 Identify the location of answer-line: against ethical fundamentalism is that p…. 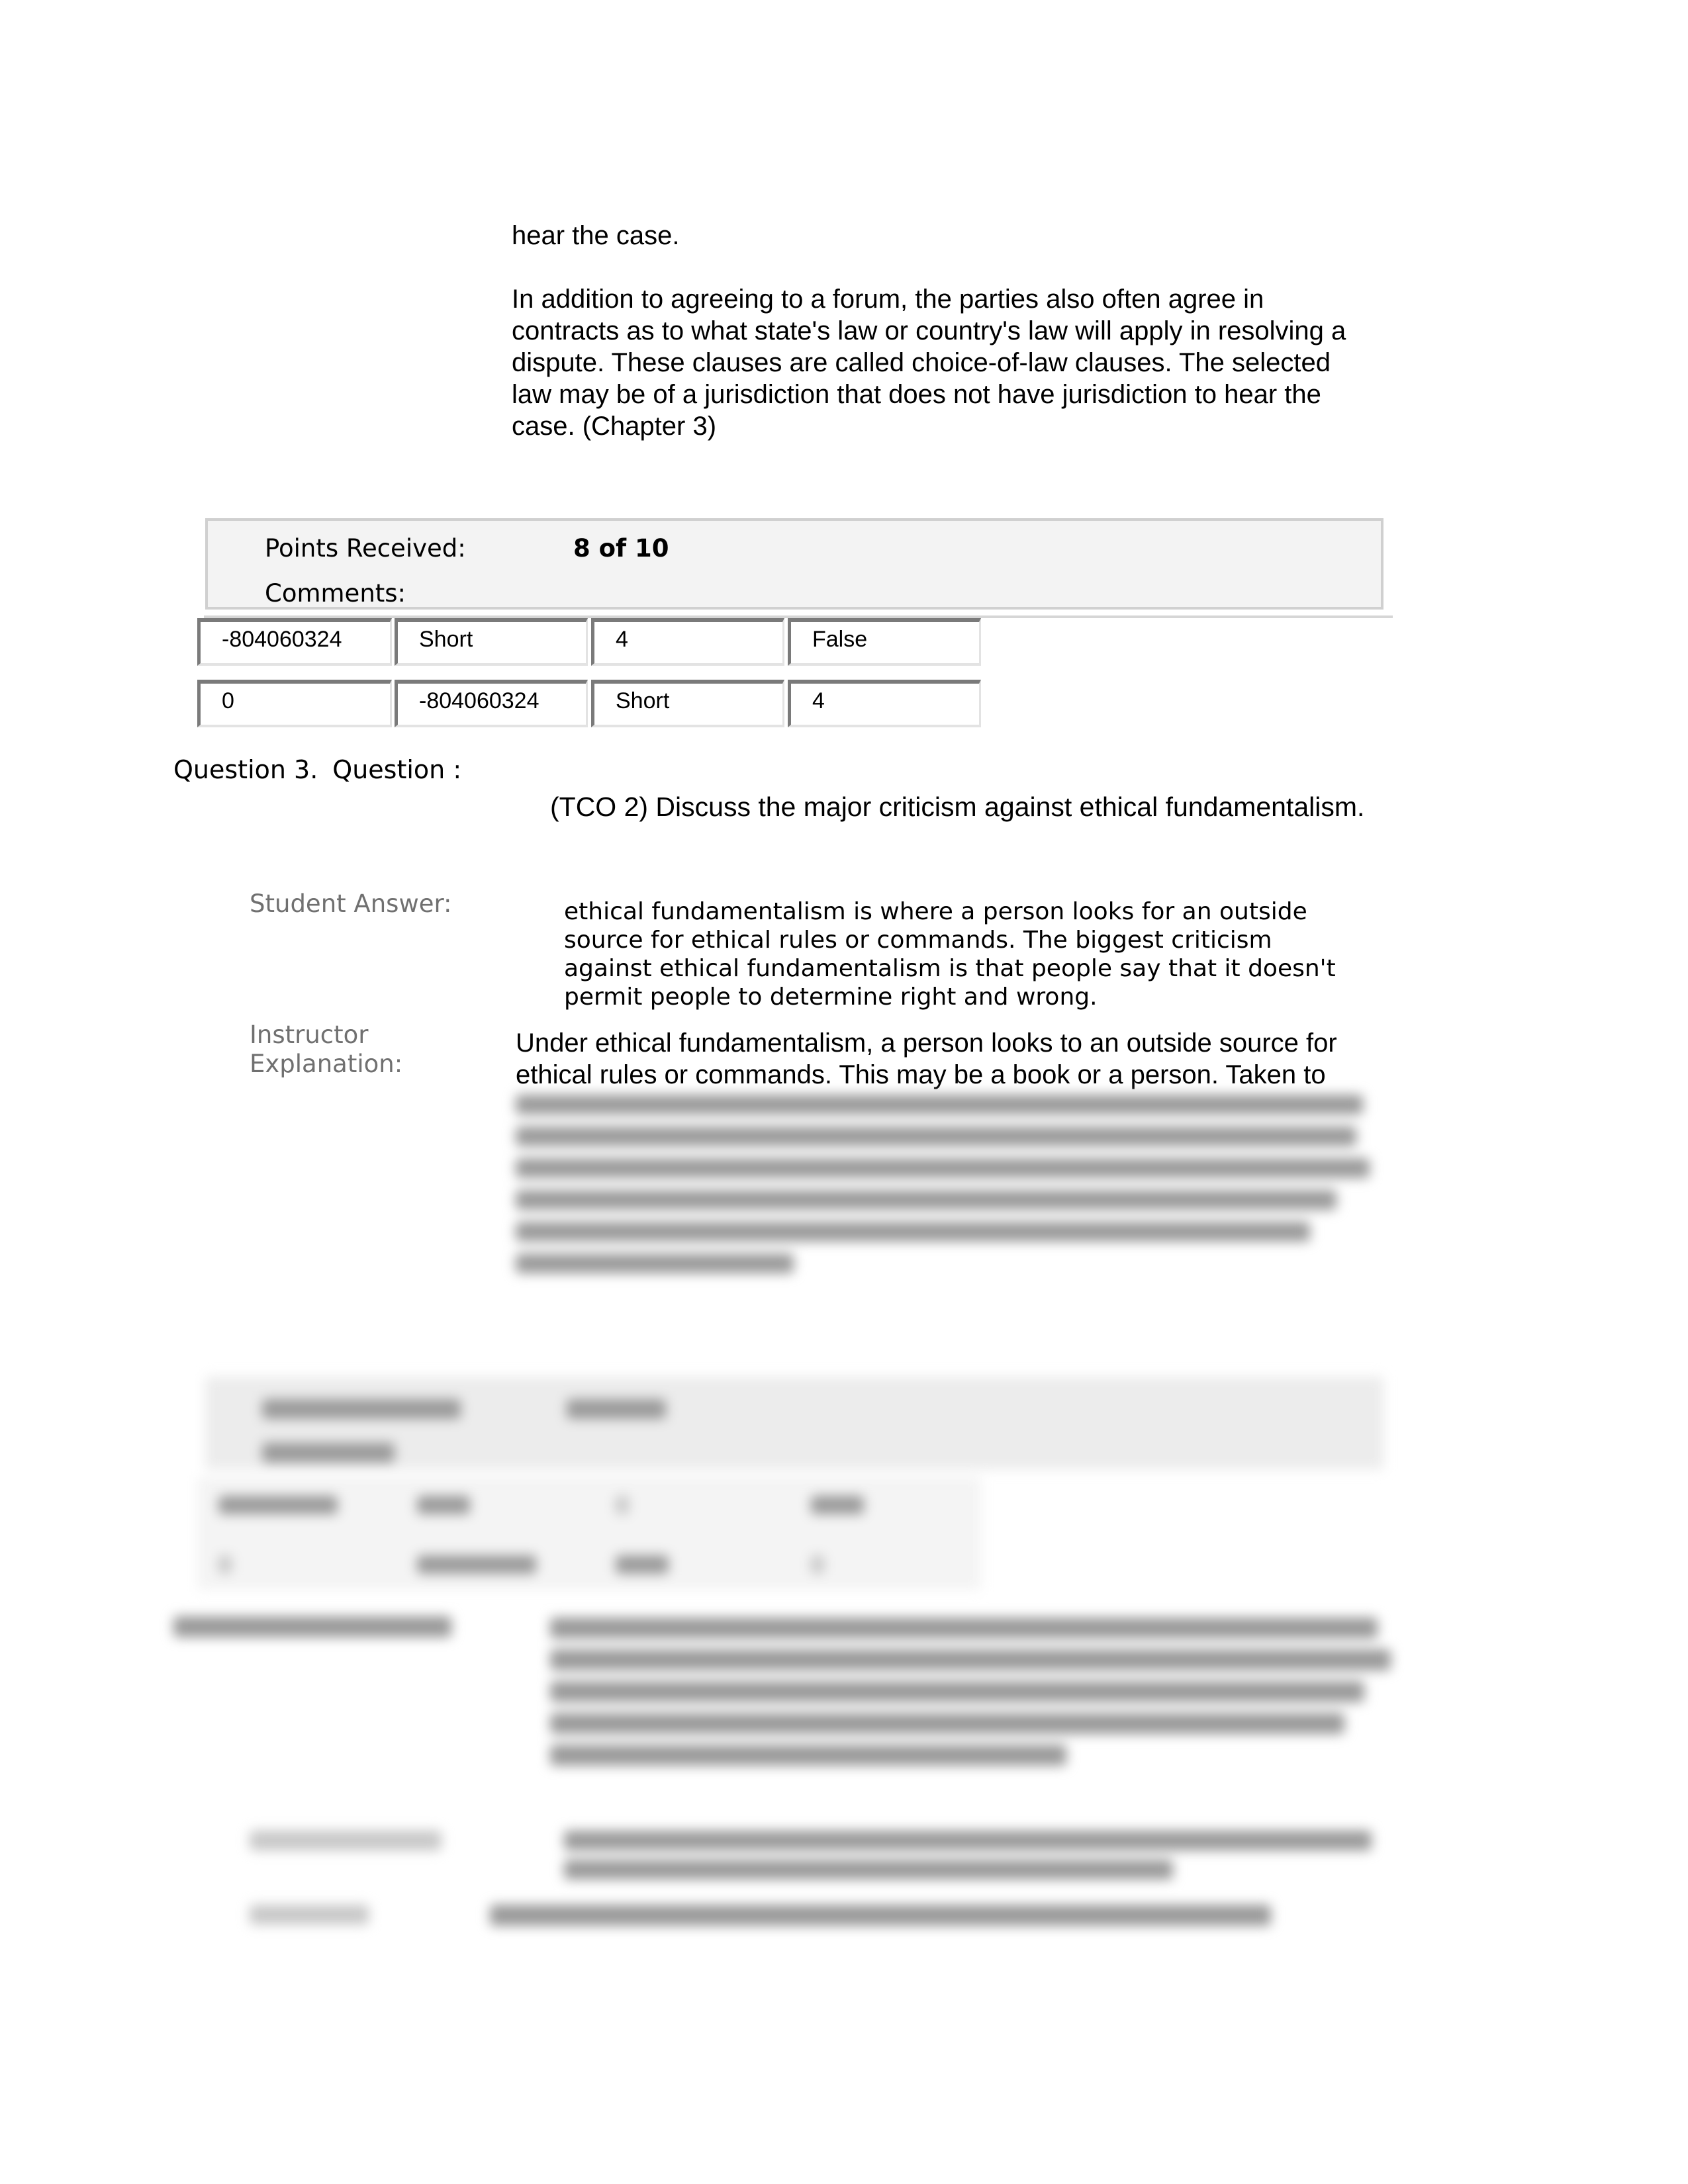
(950, 968).